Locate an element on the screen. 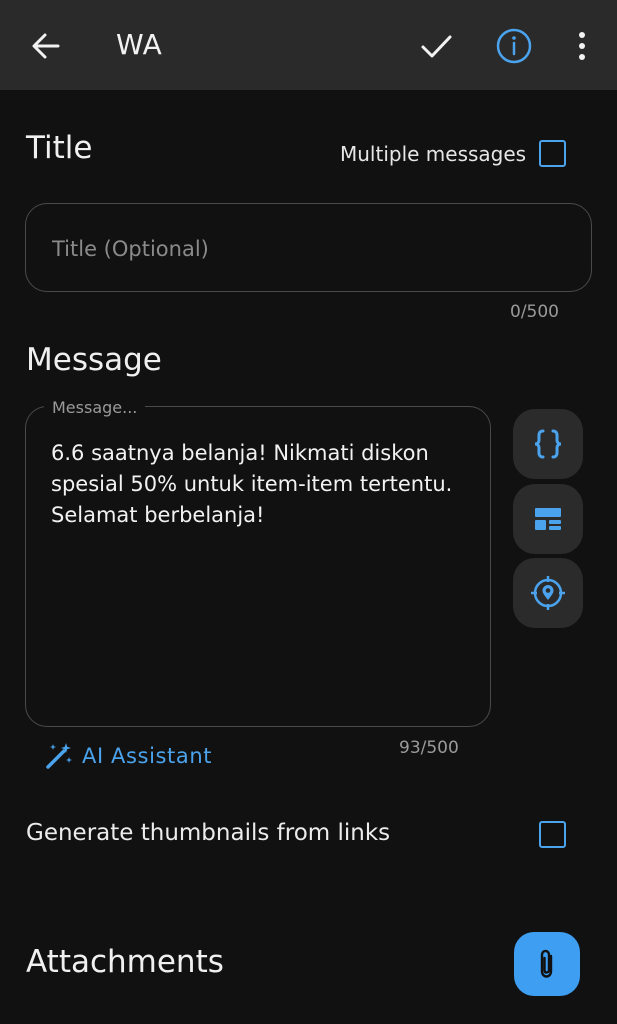  paperclip-icon is located at coordinates (546, 963).